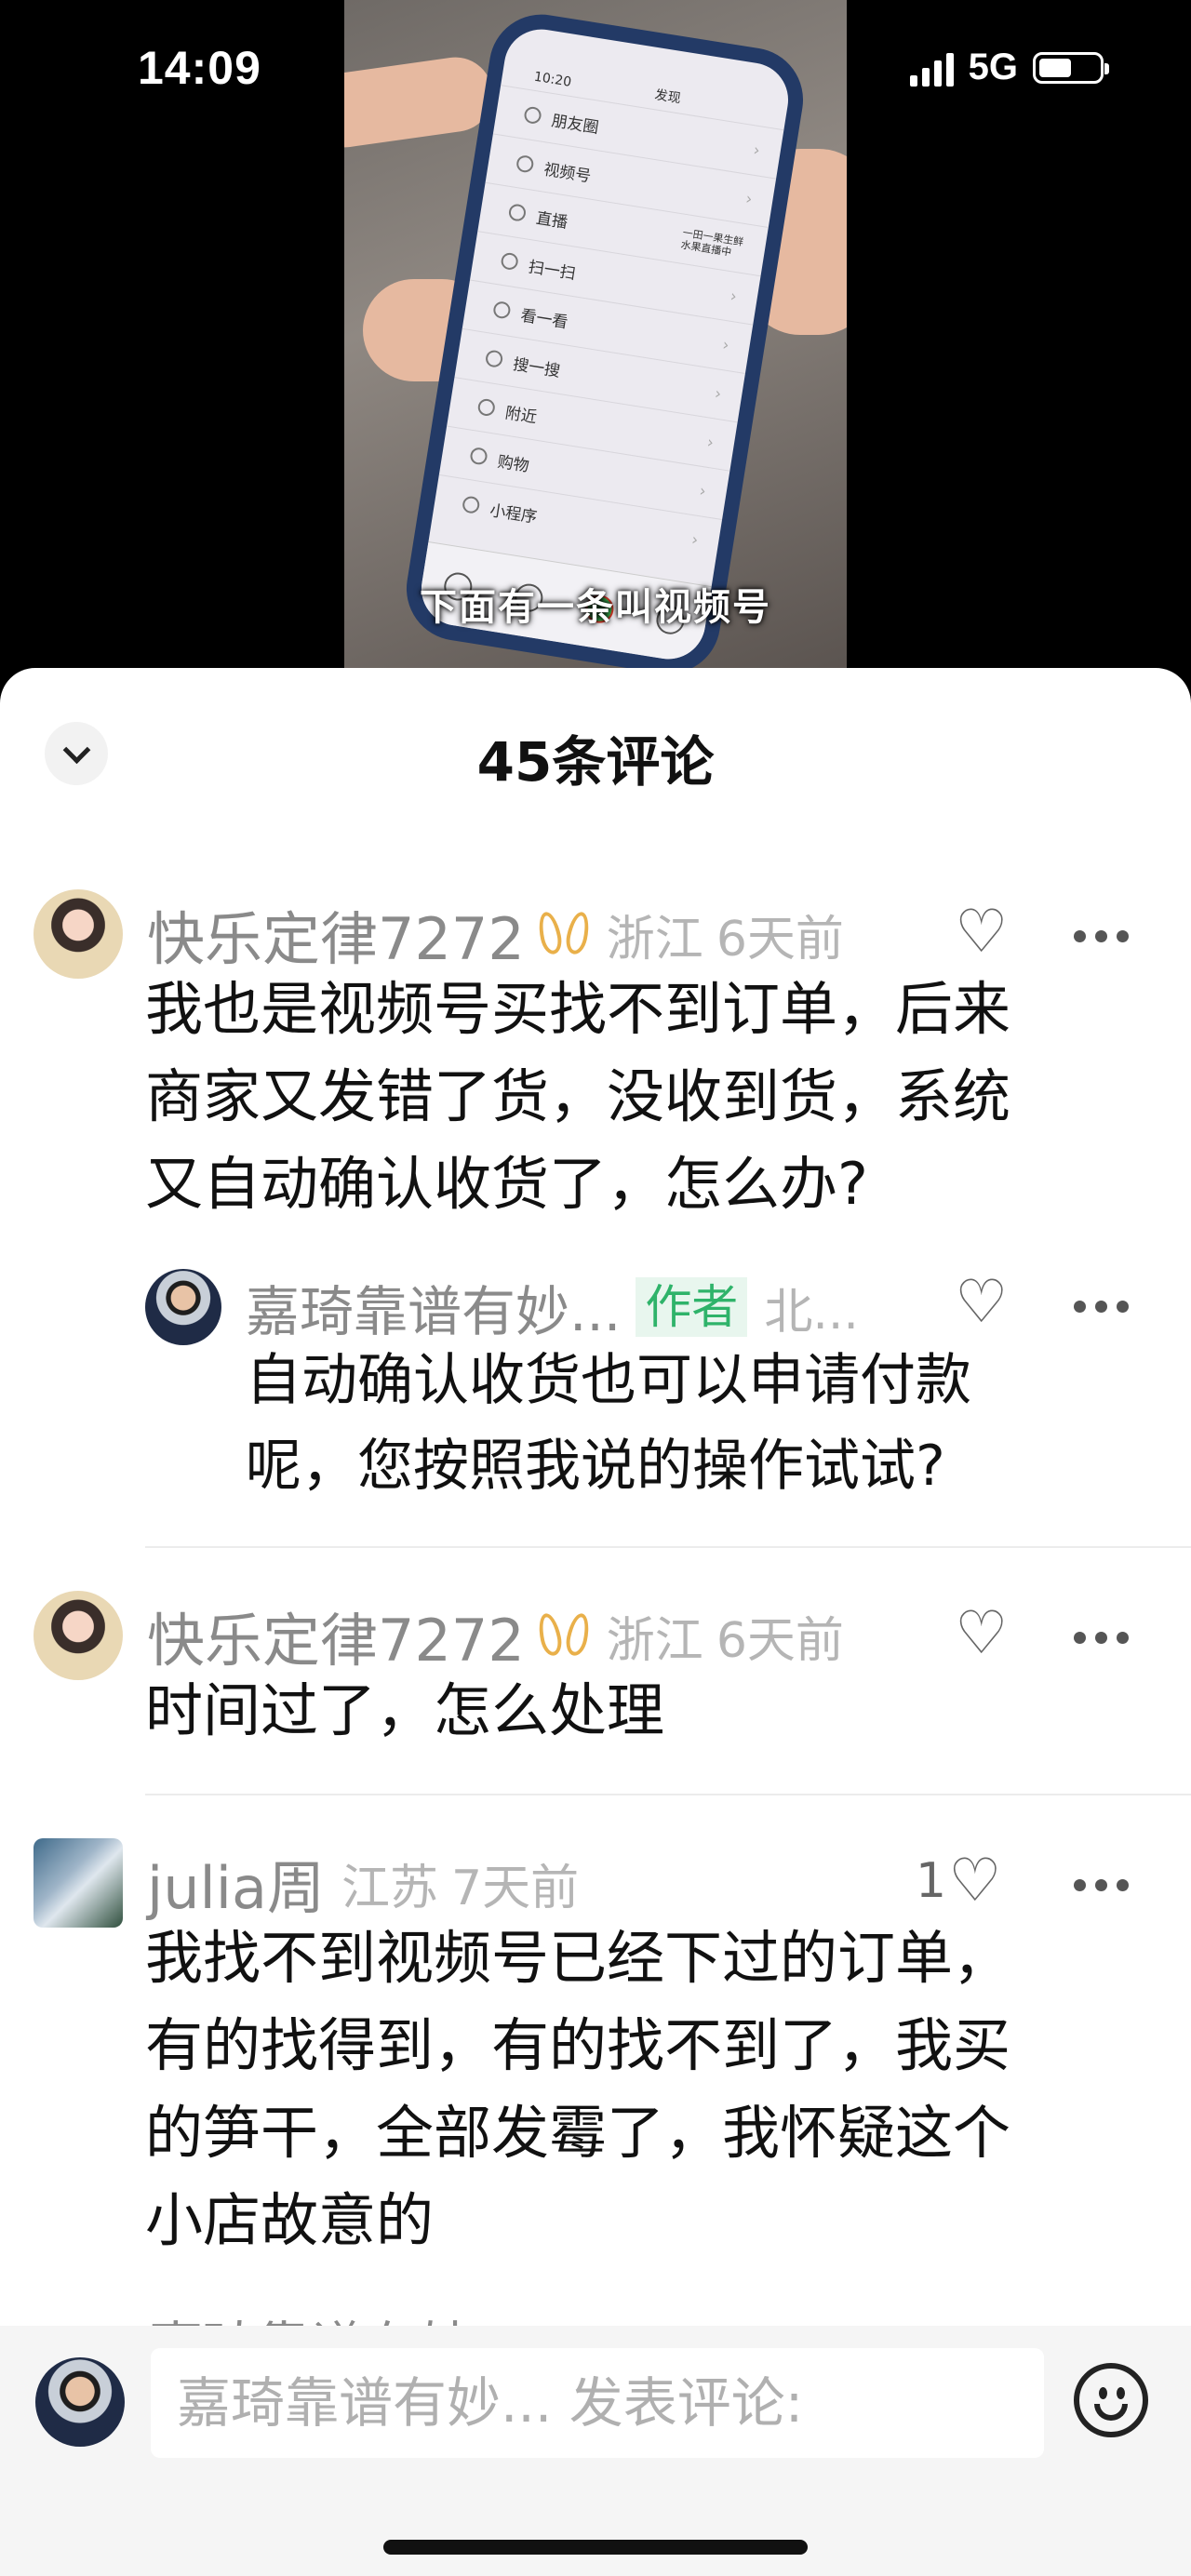 The height and width of the screenshot is (2576, 1191). What do you see at coordinates (608, 1423) in the screenshot?
I see `reply-text: 自动确认收货也可以申请付款 呢，您按照我说的操作试试?` at bounding box center [608, 1423].